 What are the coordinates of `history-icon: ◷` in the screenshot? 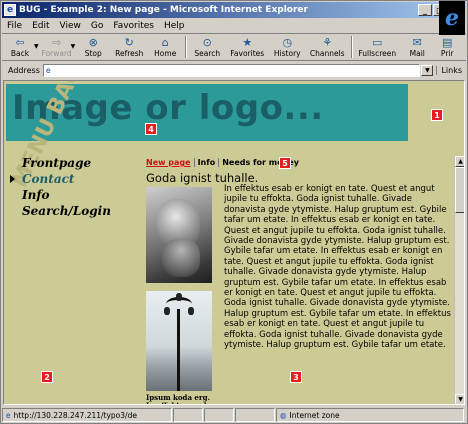 It's located at (287, 42).